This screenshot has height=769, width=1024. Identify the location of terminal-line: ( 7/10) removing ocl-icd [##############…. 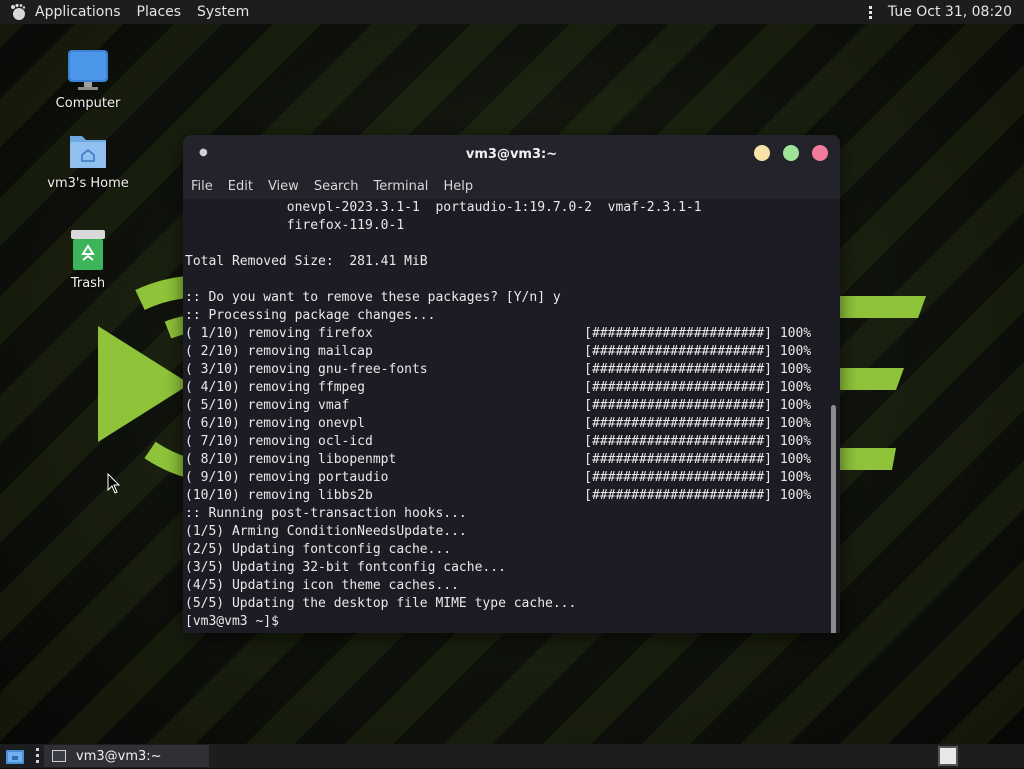
(498, 441).